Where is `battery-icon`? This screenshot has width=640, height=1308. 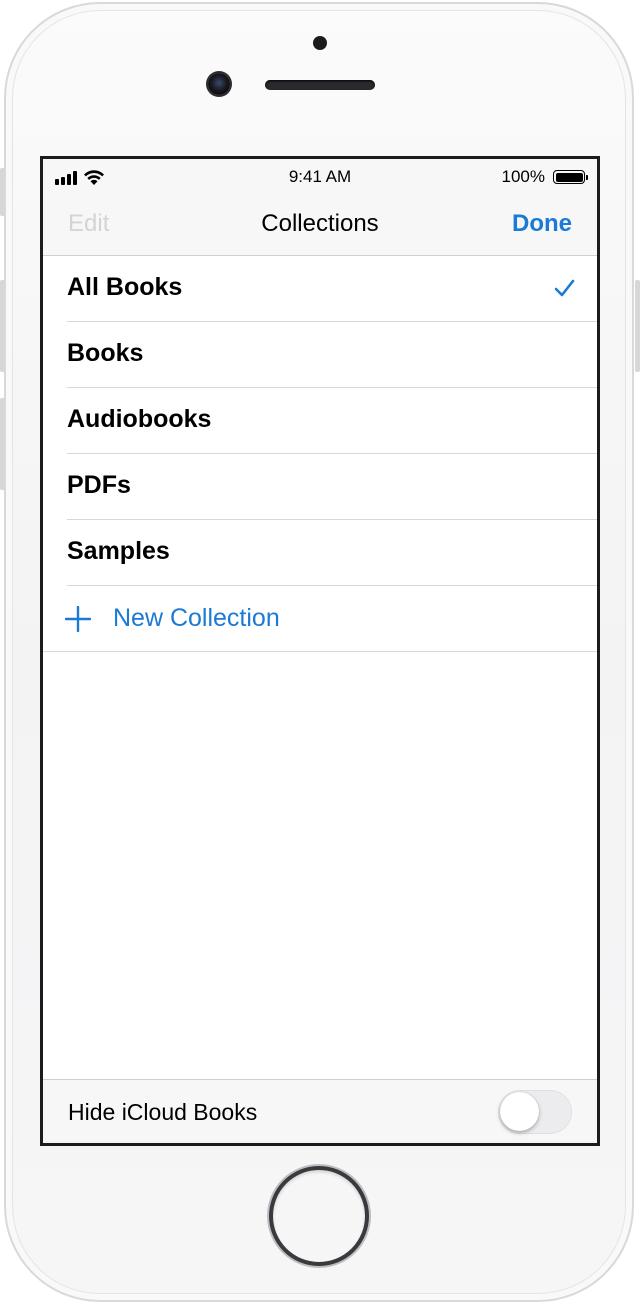
battery-icon is located at coordinates (570, 177).